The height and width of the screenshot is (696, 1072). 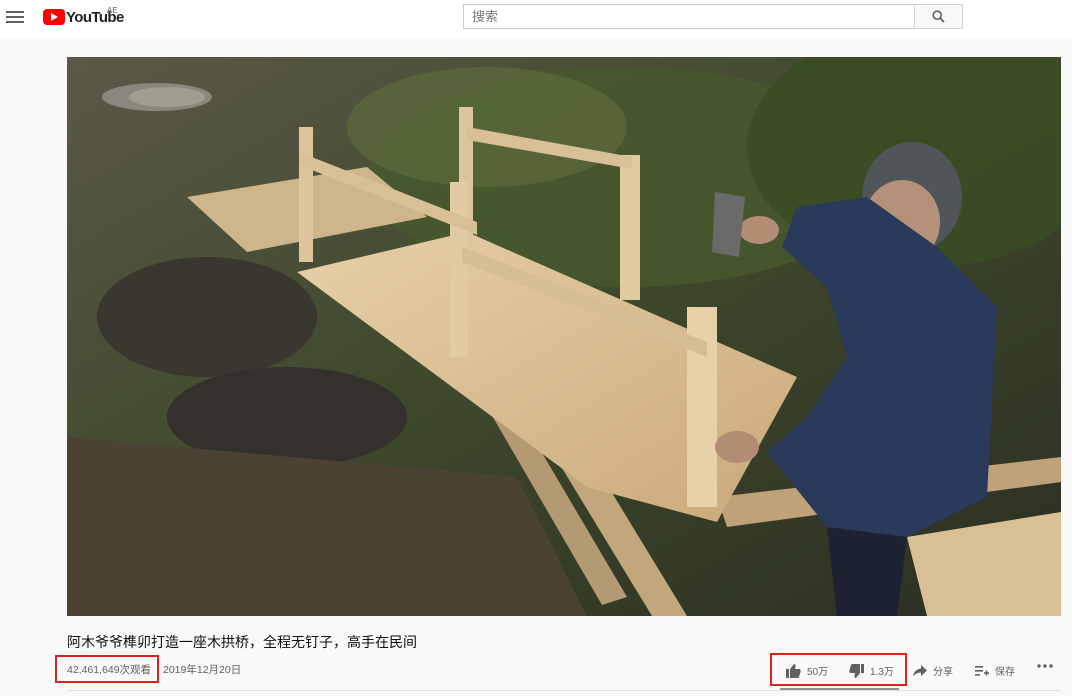 I want to click on save-label: 保存, so click(x=1005, y=672).